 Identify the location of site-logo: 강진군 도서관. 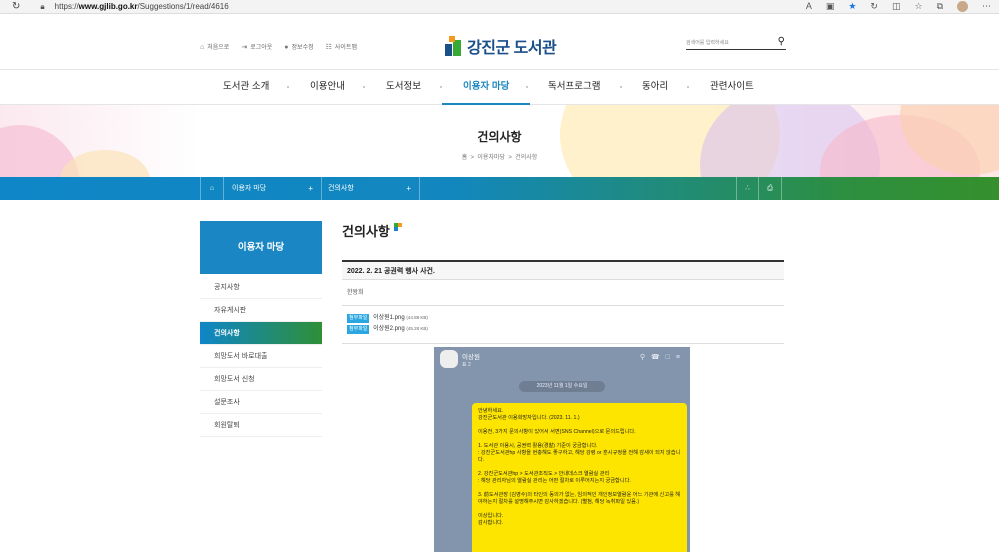
(500, 46).